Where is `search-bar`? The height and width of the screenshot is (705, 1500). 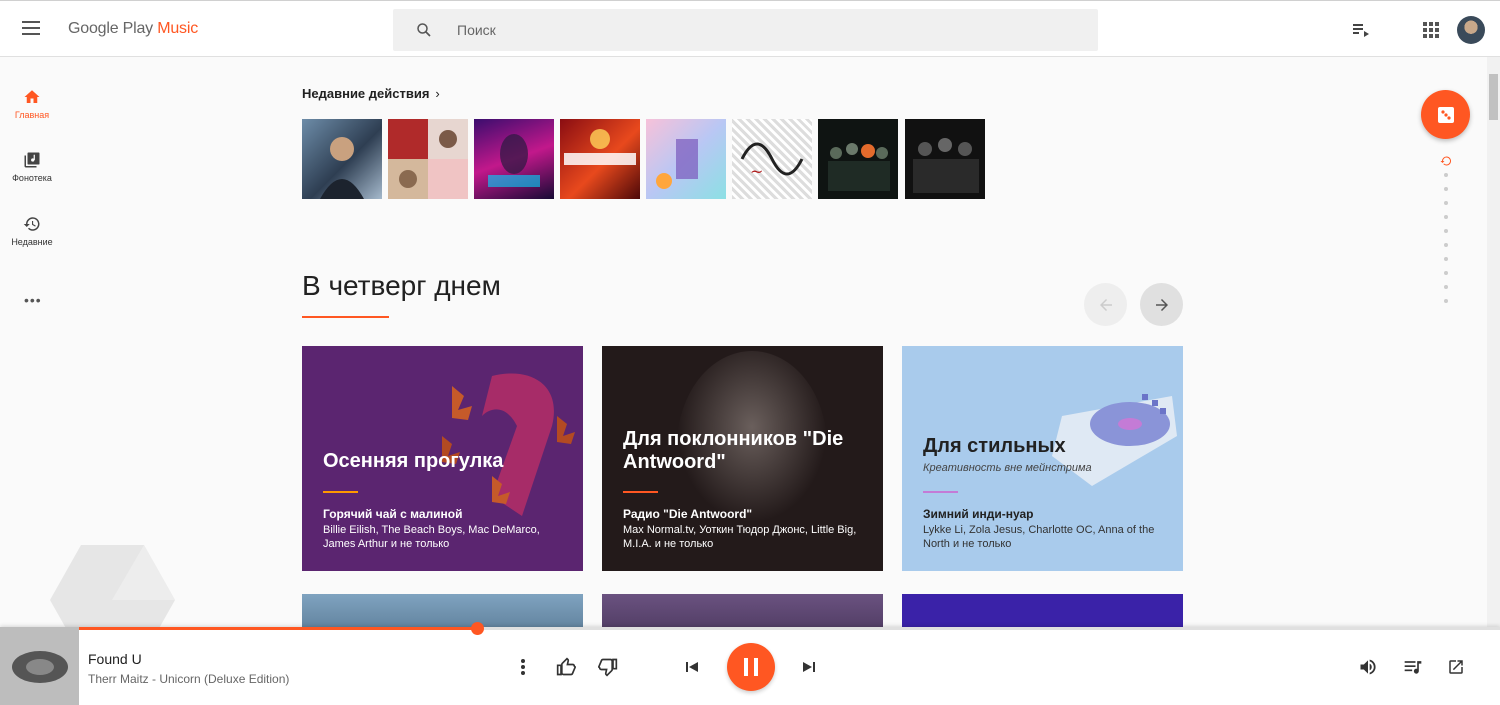
search-bar is located at coordinates (745, 30).